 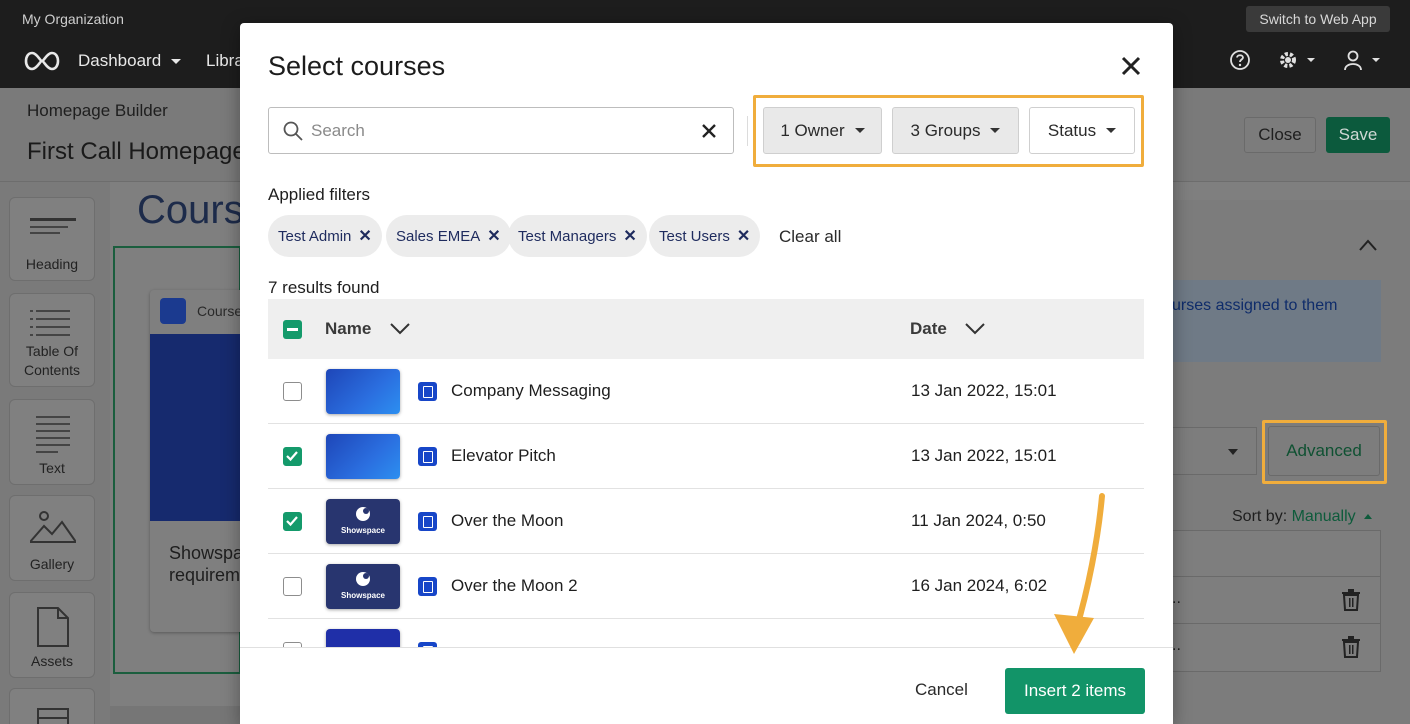 What do you see at coordinates (205, 564) in the screenshot?
I see `card-description: Showspa requirem` at bounding box center [205, 564].